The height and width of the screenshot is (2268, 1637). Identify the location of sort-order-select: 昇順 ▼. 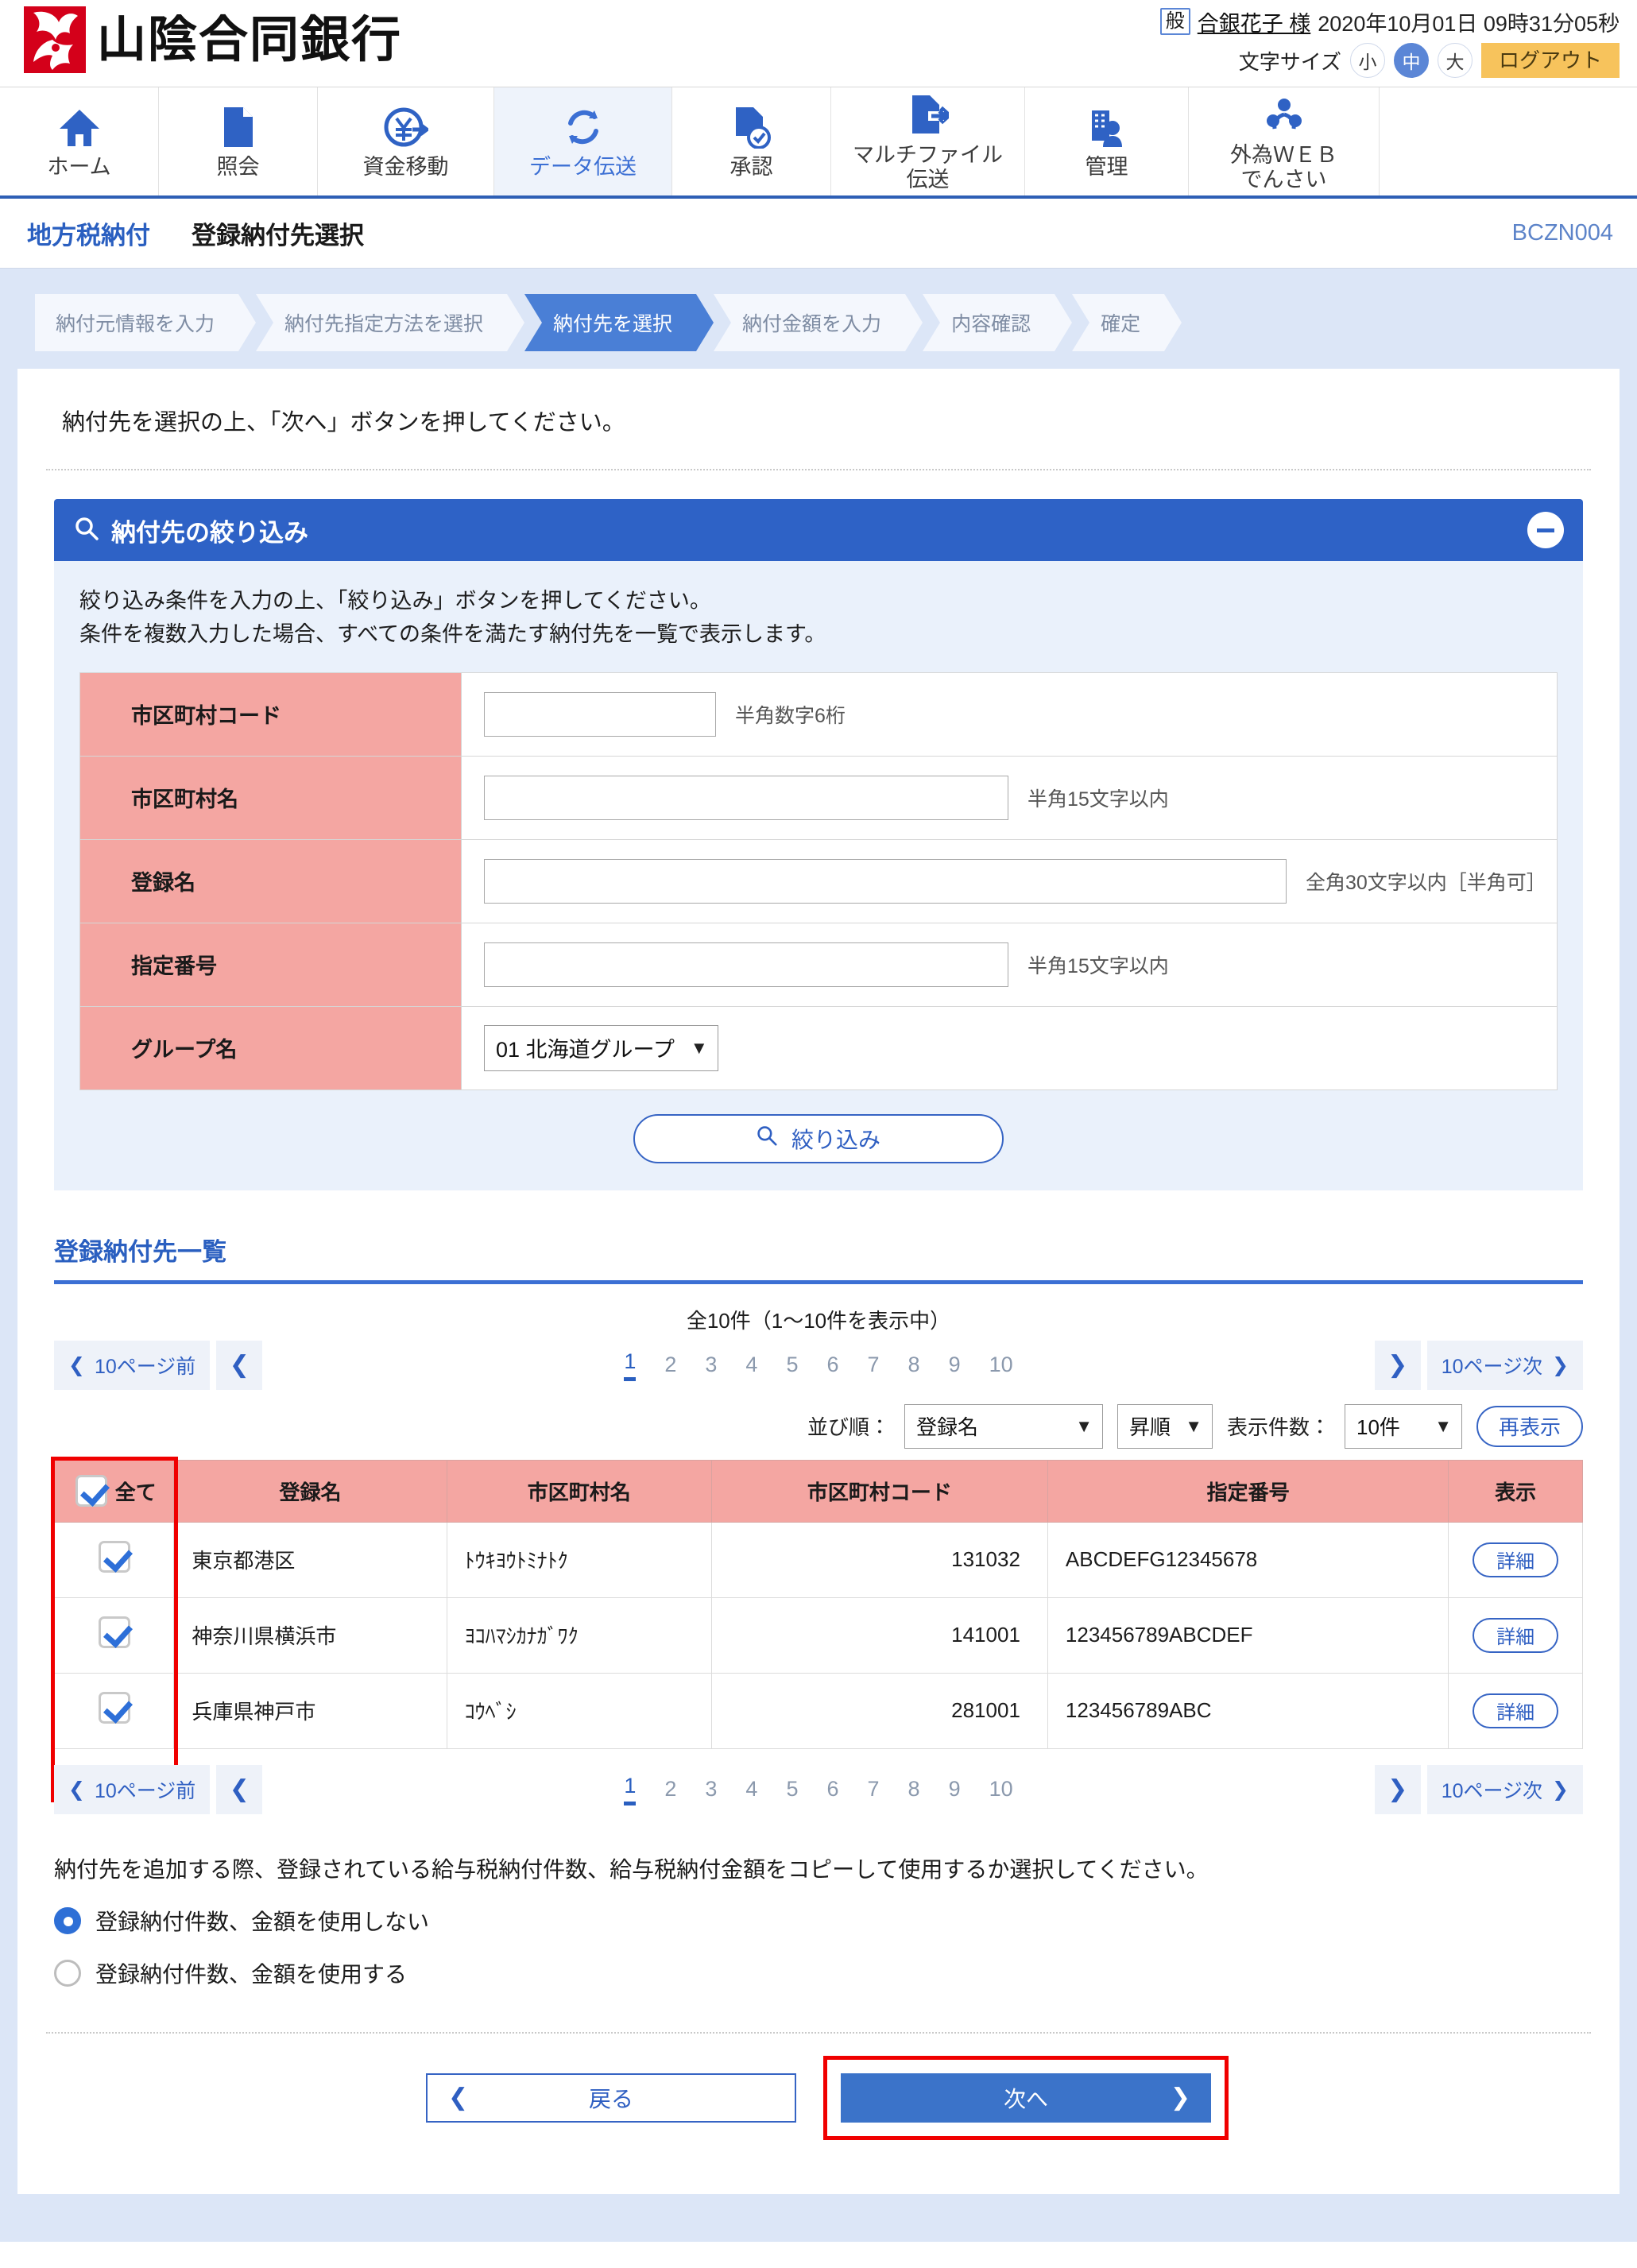
(1164, 1426).